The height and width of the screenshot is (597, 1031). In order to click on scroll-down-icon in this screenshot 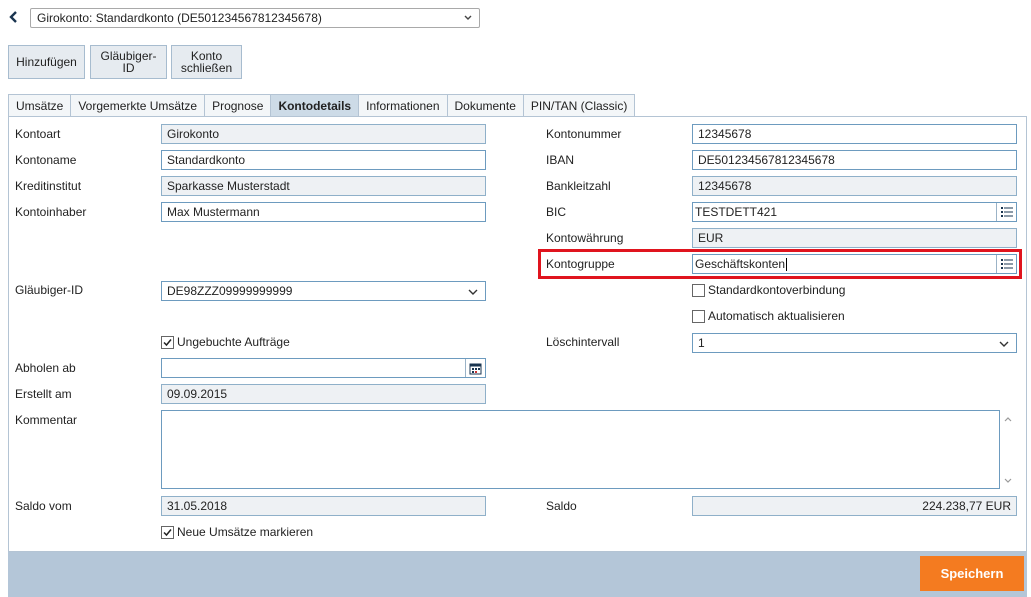, I will do `click(1008, 480)`.